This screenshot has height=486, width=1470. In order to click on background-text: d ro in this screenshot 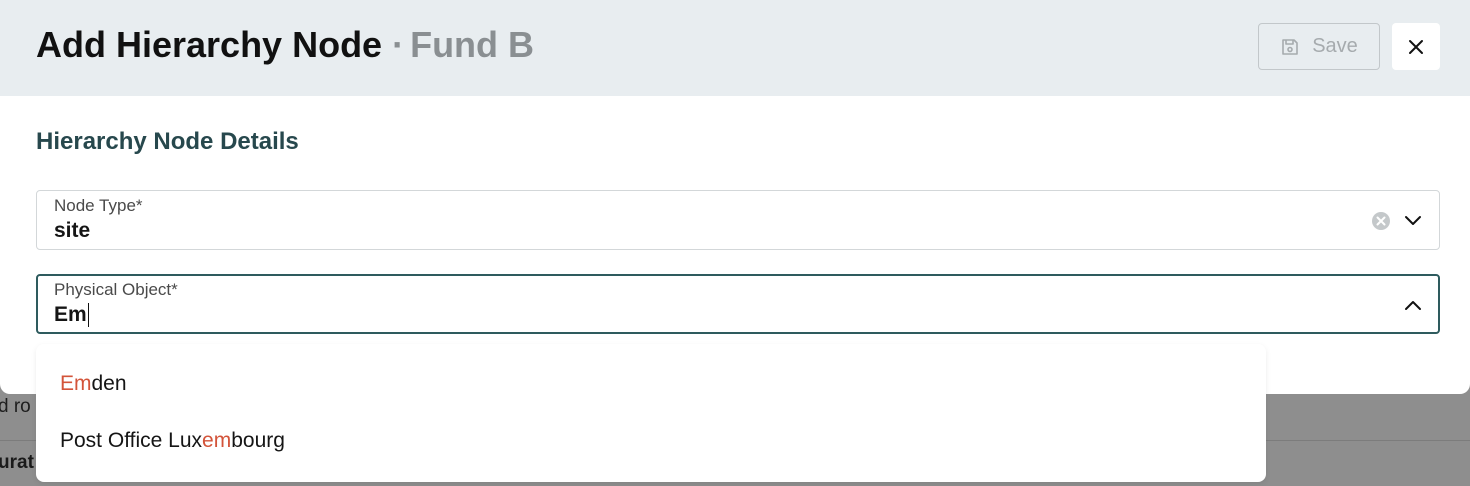, I will do `click(15, 406)`.